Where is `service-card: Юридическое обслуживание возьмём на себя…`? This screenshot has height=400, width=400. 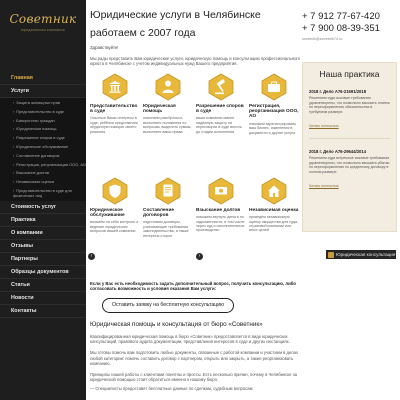 service-card: Юридическое обслуживание возьмём на себя… is located at coordinates (115, 227).